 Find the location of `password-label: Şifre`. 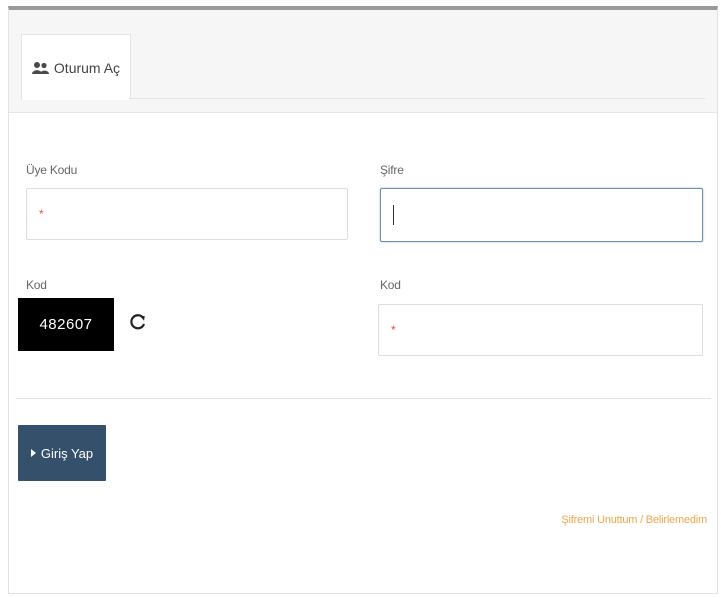

password-label: Şifre is located at coordinates (392, 170).